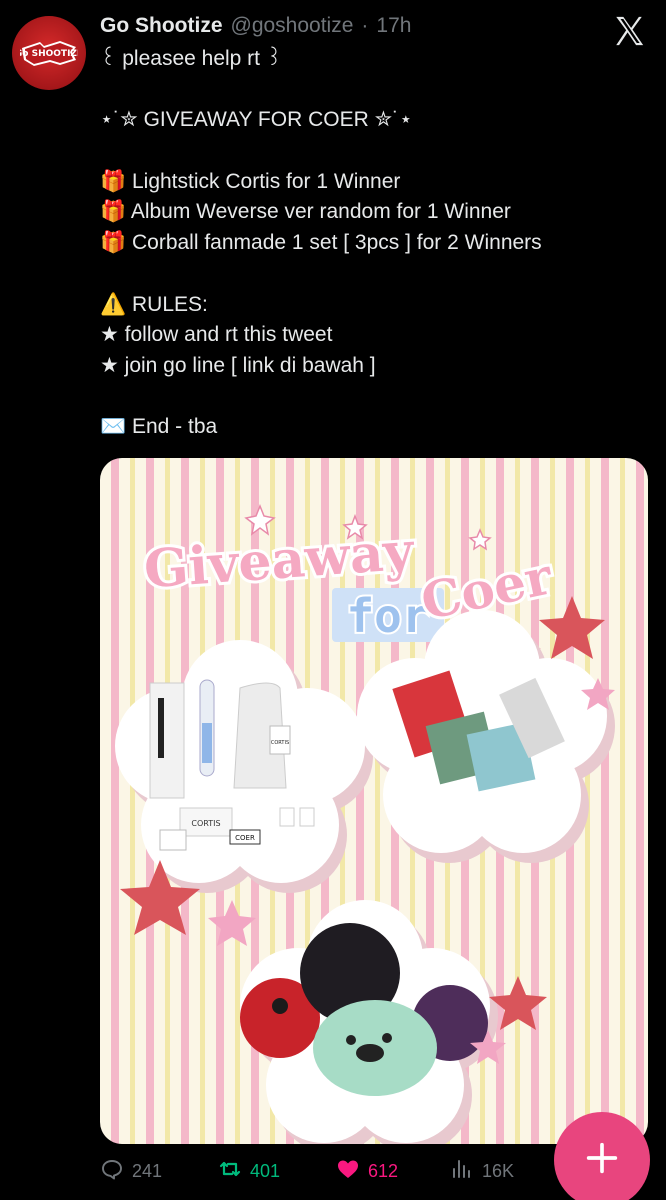 The height and width of the screenshot is (1200, 666). I want to click on avatar-logo-text: Go SHOOTIZE, so click(49, 54).